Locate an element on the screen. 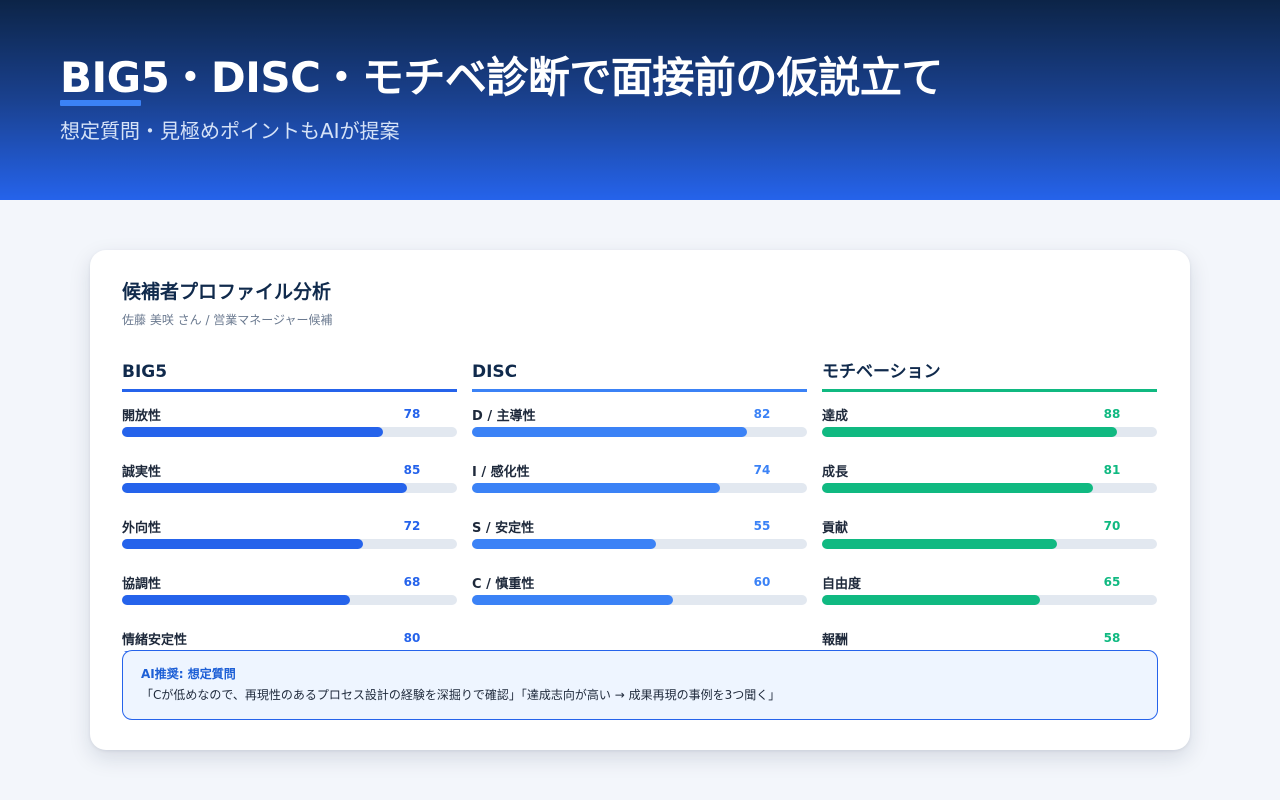 This screenshot has width=1280, height=800. score-label: 開放性 is located at coordinates (142, 416).